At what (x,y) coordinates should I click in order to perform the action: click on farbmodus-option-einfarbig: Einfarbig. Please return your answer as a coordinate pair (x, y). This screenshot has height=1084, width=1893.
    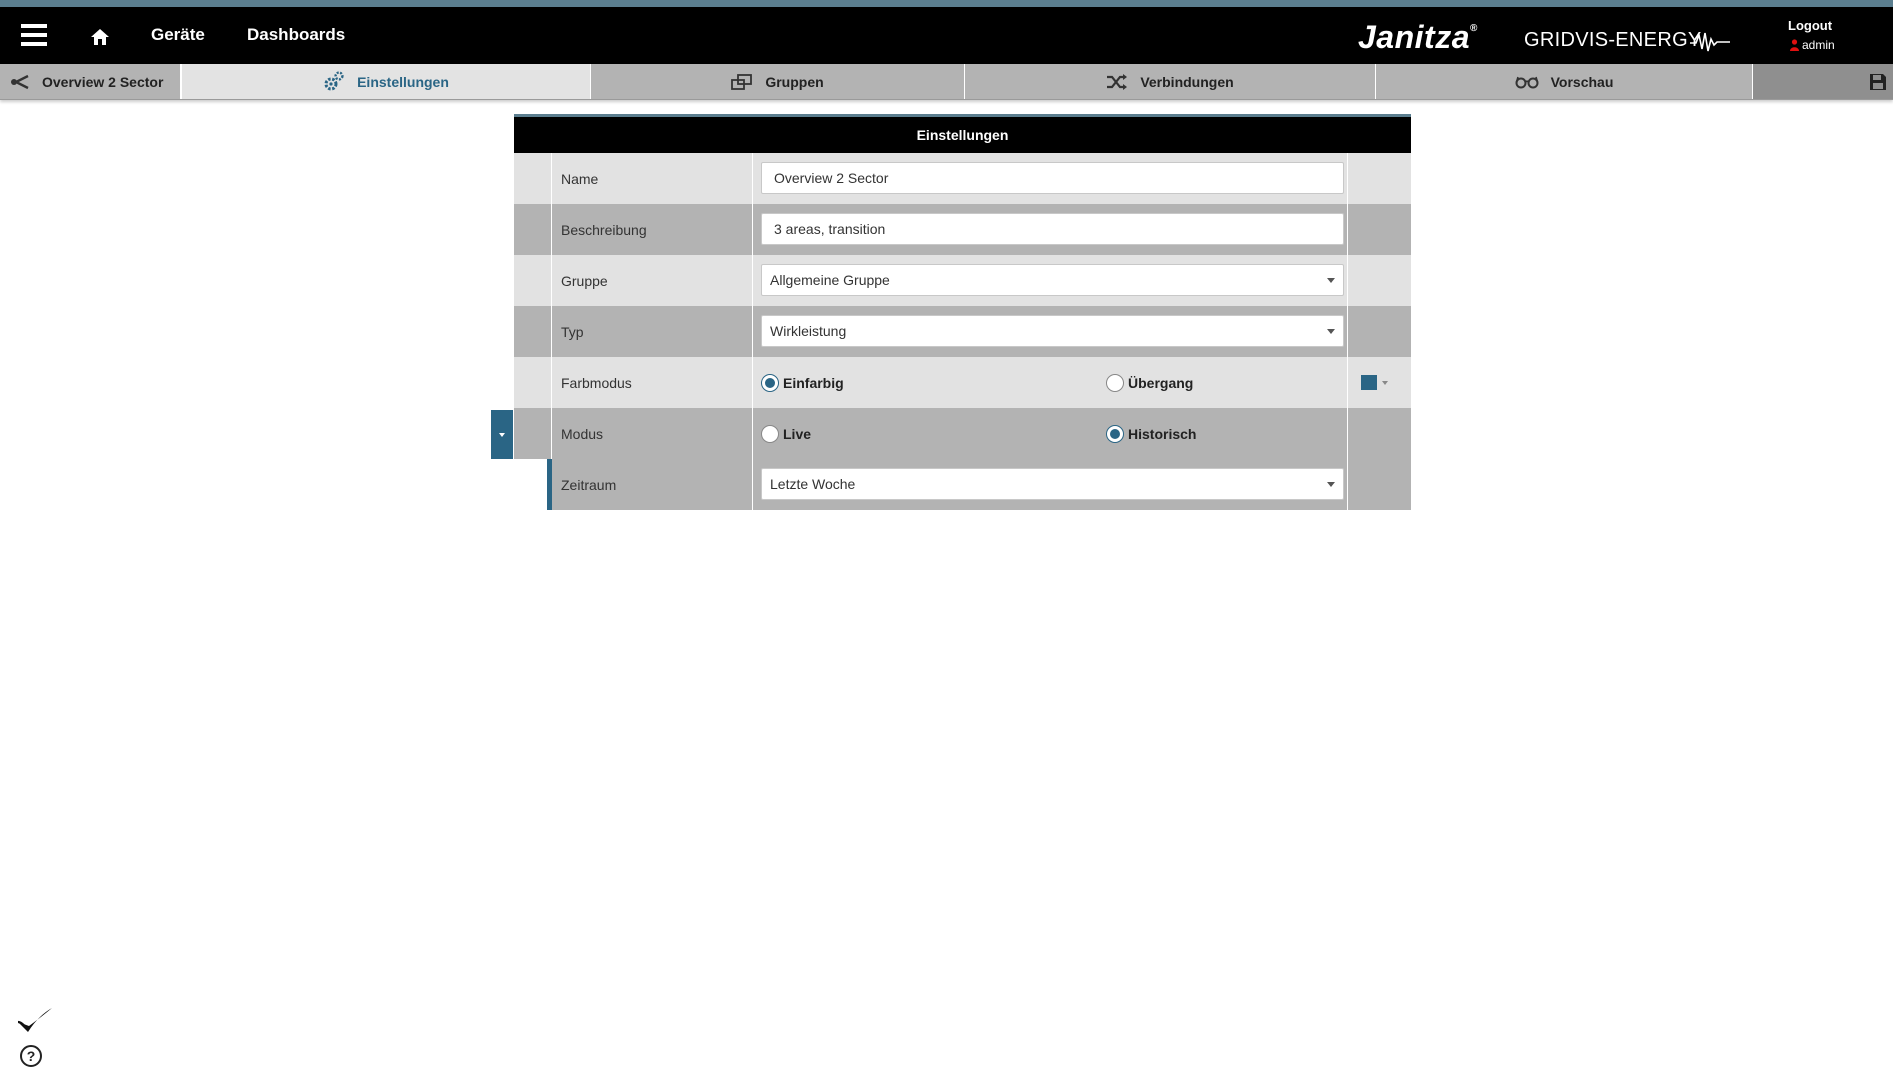
    Looking at the image, I should click on (802, 382).